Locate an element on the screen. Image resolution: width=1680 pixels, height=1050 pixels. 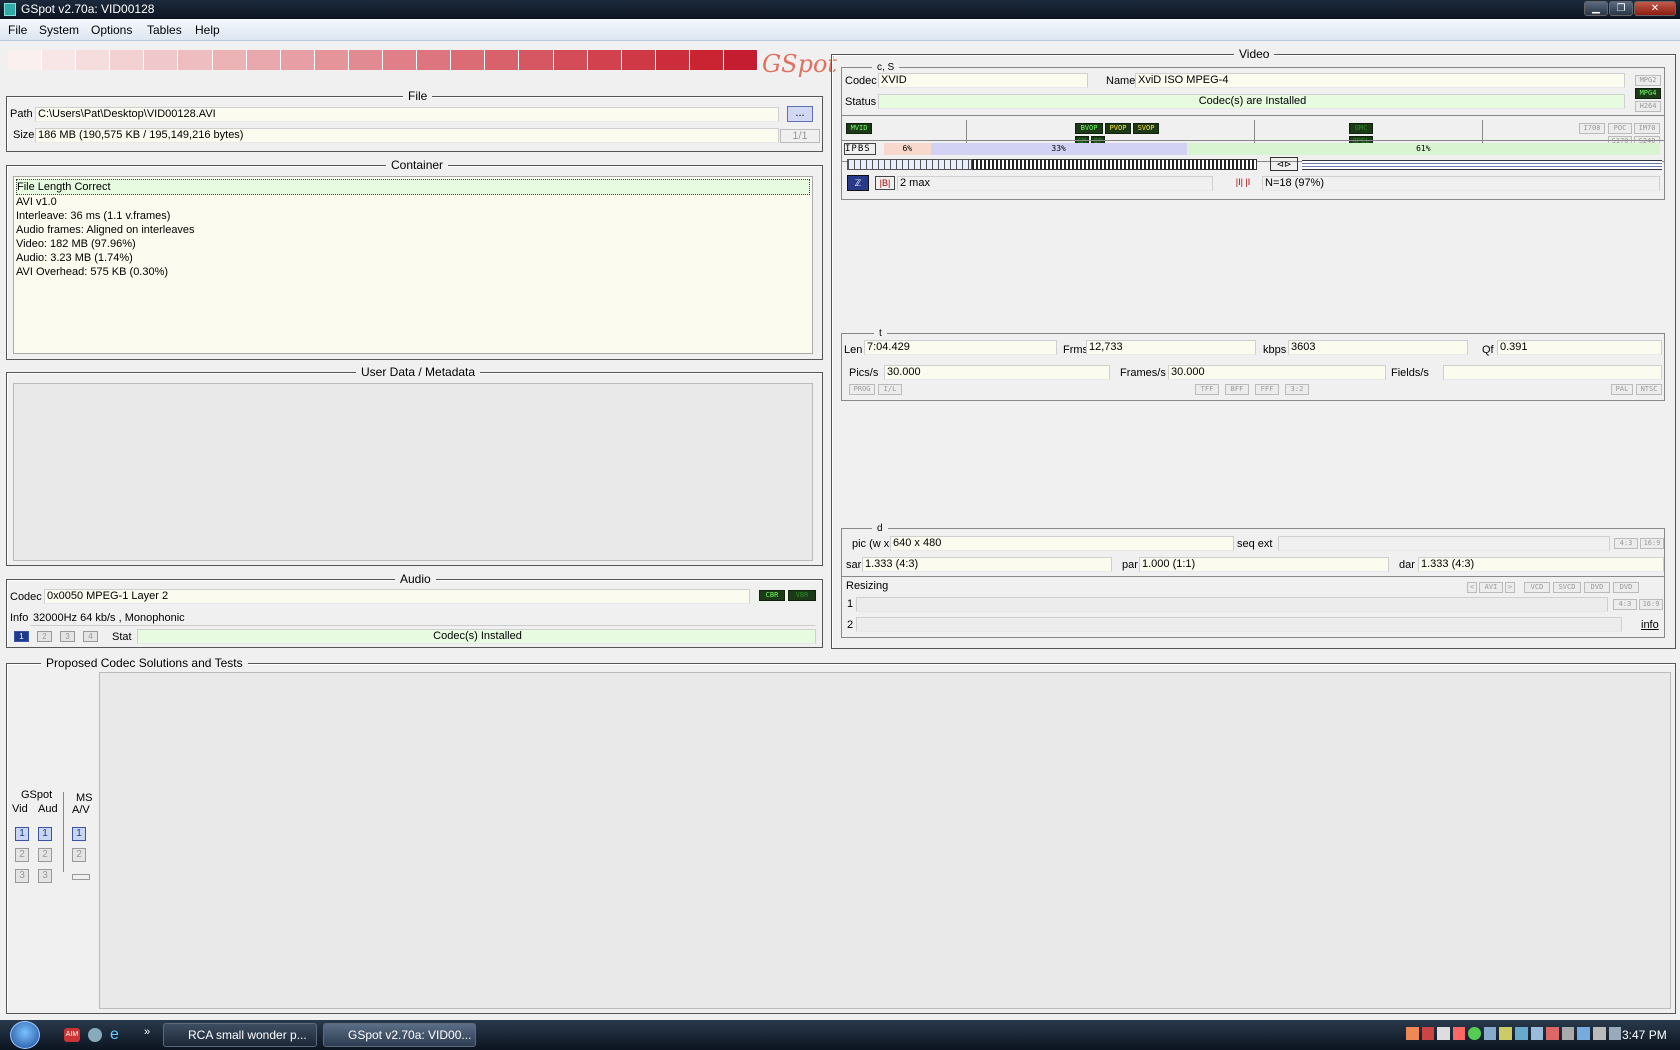
app-icon is located at coordinates (10, 9).